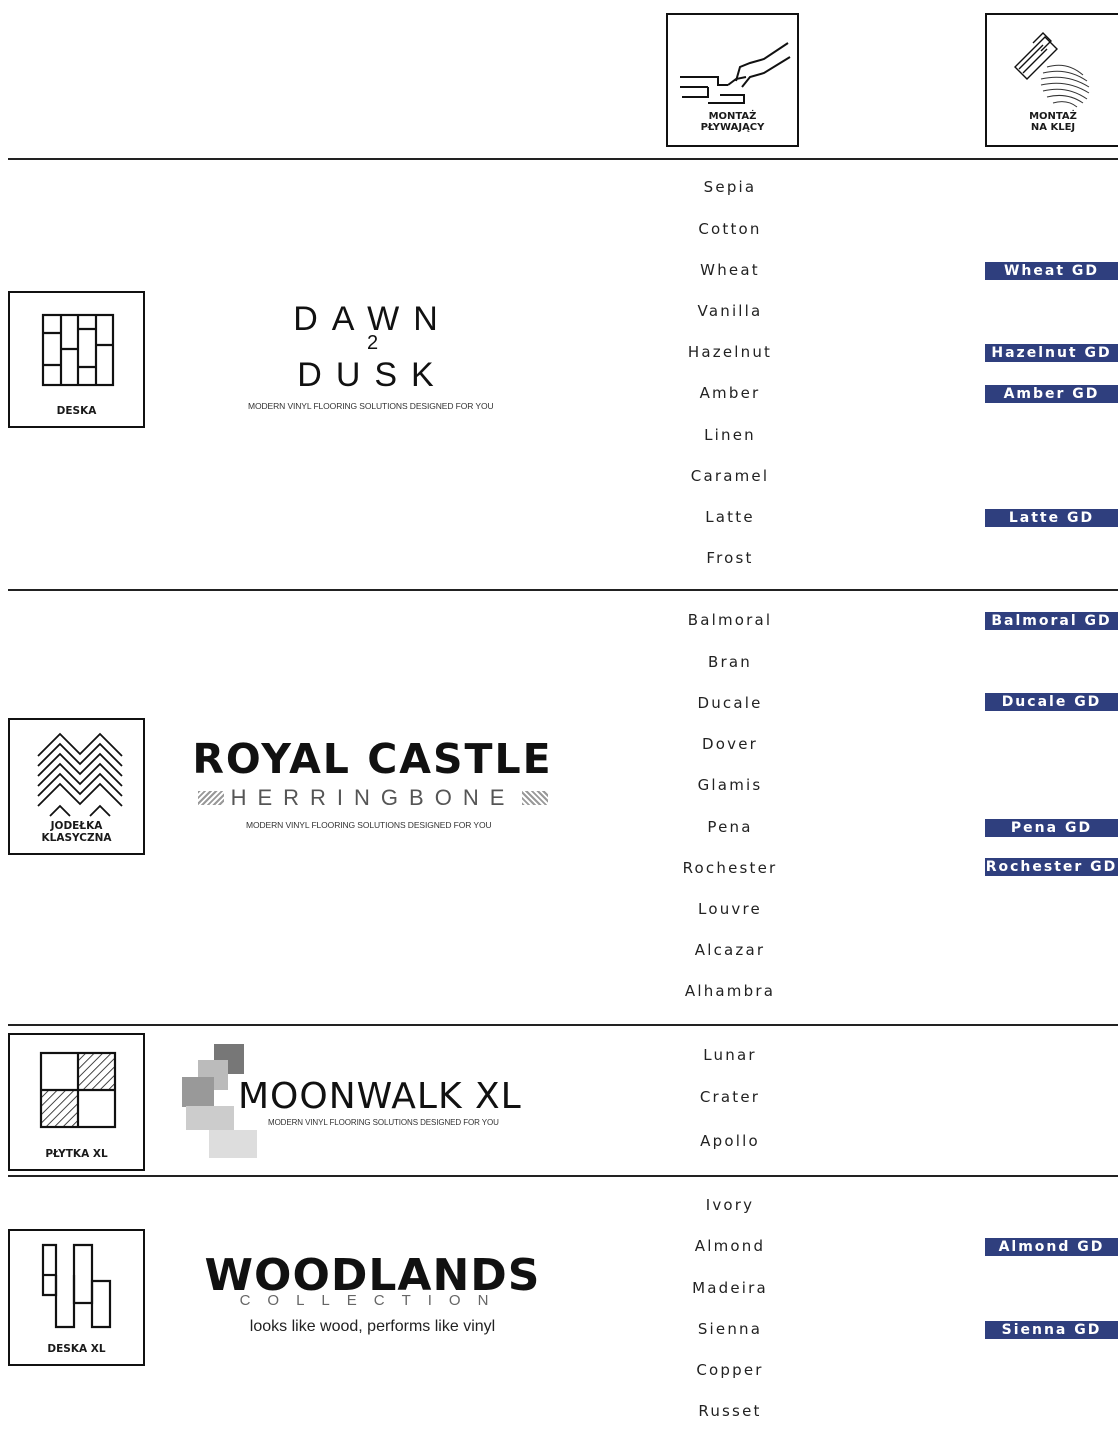 This screenshot has height=1435, width=1118. What do you see at coordinates (76, 838) in the screenshot?
I see `format-line: KLASYCZNA` at bounding box center [76, 838].